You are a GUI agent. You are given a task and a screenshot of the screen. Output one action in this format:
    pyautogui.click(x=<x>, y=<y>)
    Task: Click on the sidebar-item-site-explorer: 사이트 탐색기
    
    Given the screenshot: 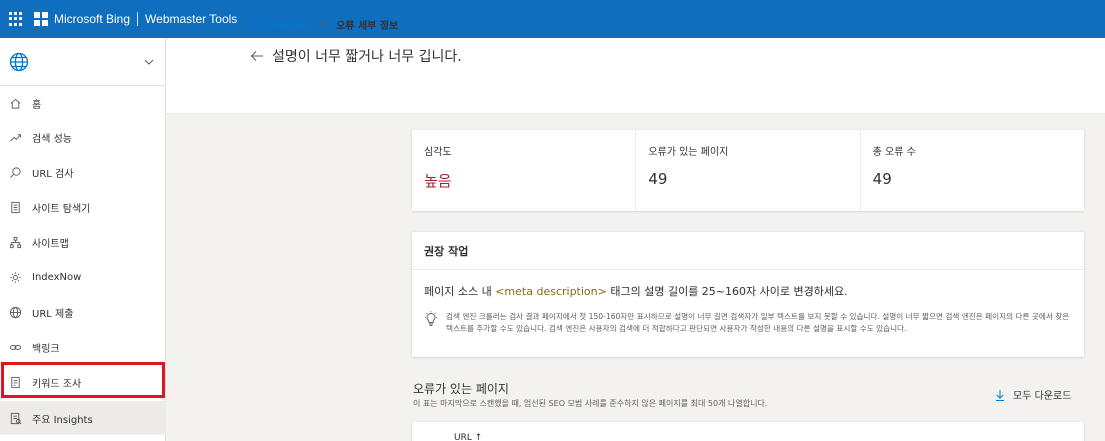 What is the action you would take?
    pyautogui.click(x=83, y=207)
    